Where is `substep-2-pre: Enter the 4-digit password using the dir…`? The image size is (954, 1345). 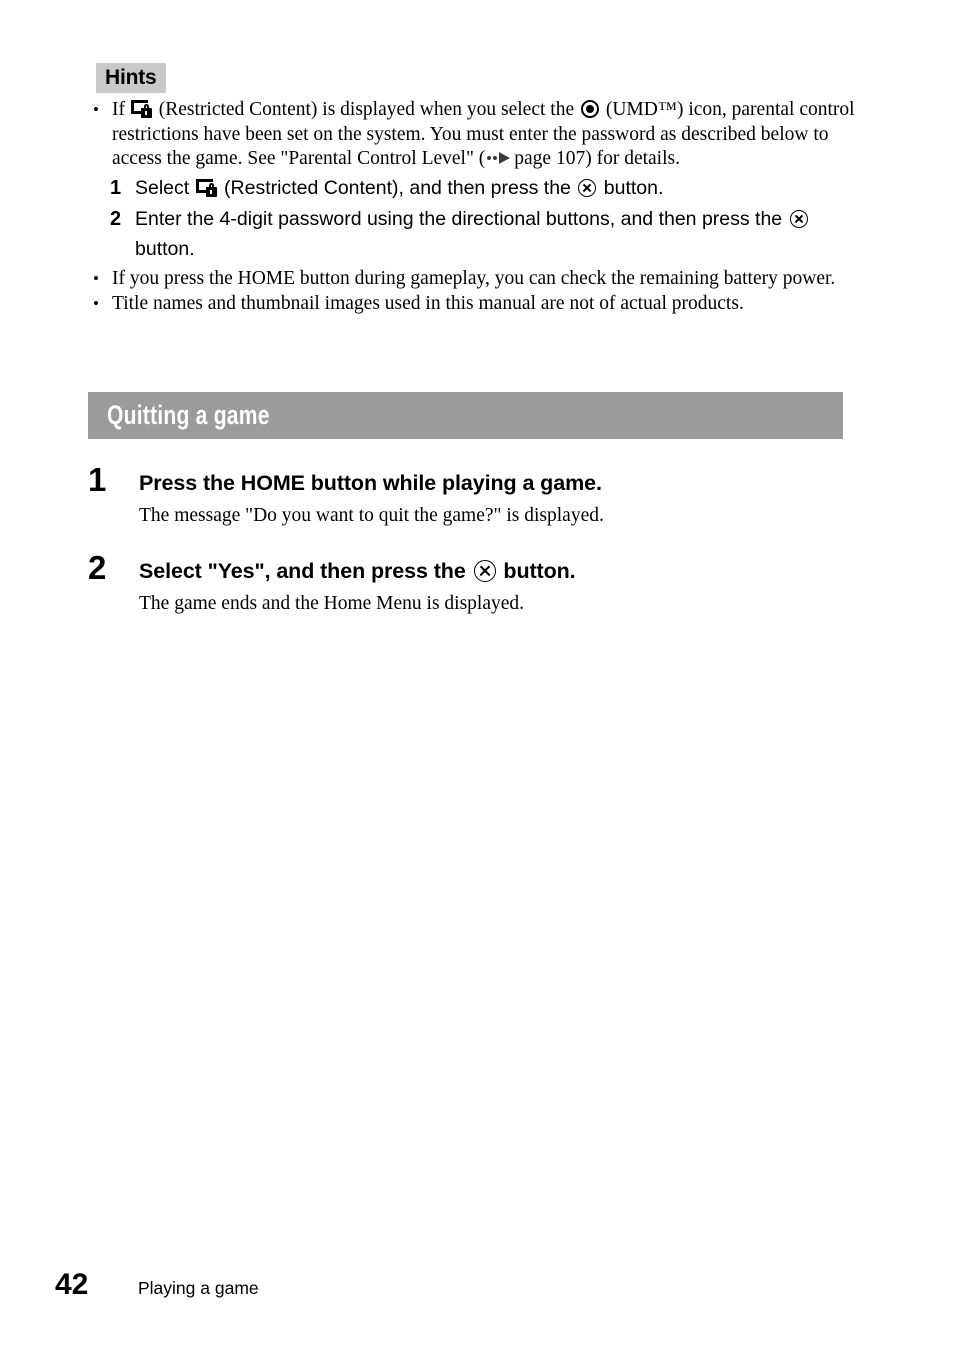 substep-2-pre: Enter the 4-digit password using the dir… is located at coordinates (459, 219).